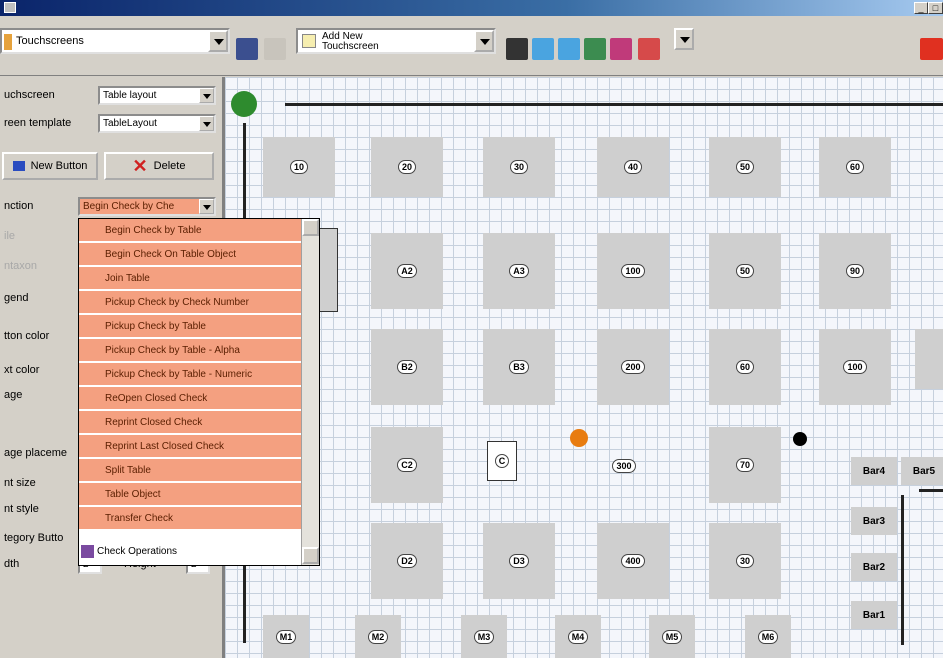 Image resolution: width=943 pixels, height=658 pixels. Describe the element at coordinates (931, 49) in the screenshot. I see `exit-arrow-icon` at that location.